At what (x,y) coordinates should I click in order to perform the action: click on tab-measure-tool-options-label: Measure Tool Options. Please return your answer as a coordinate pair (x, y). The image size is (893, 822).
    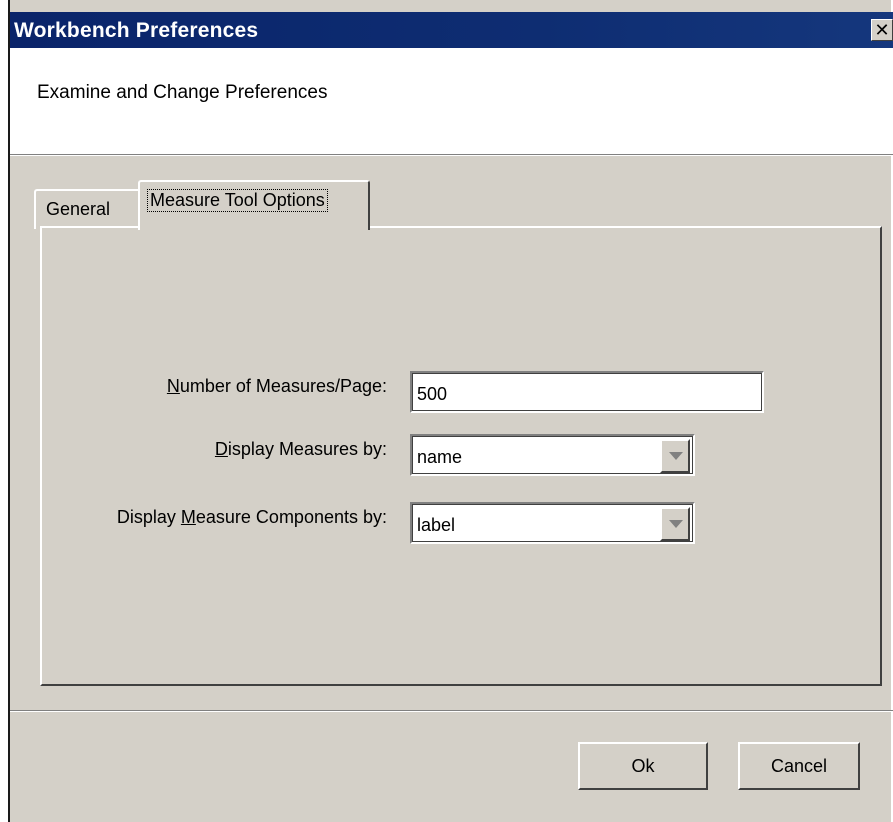
    Looking at the image, I should click on (237, 200).